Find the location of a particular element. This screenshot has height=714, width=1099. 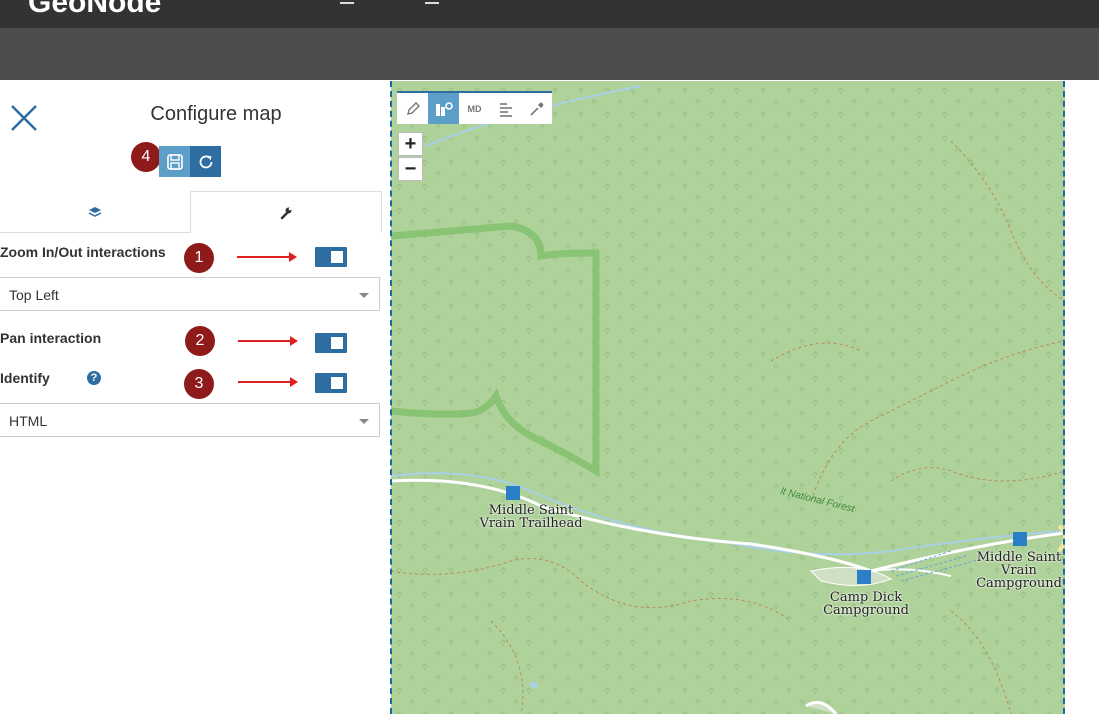

trailhead-icon is located at coordinates (513, 493).